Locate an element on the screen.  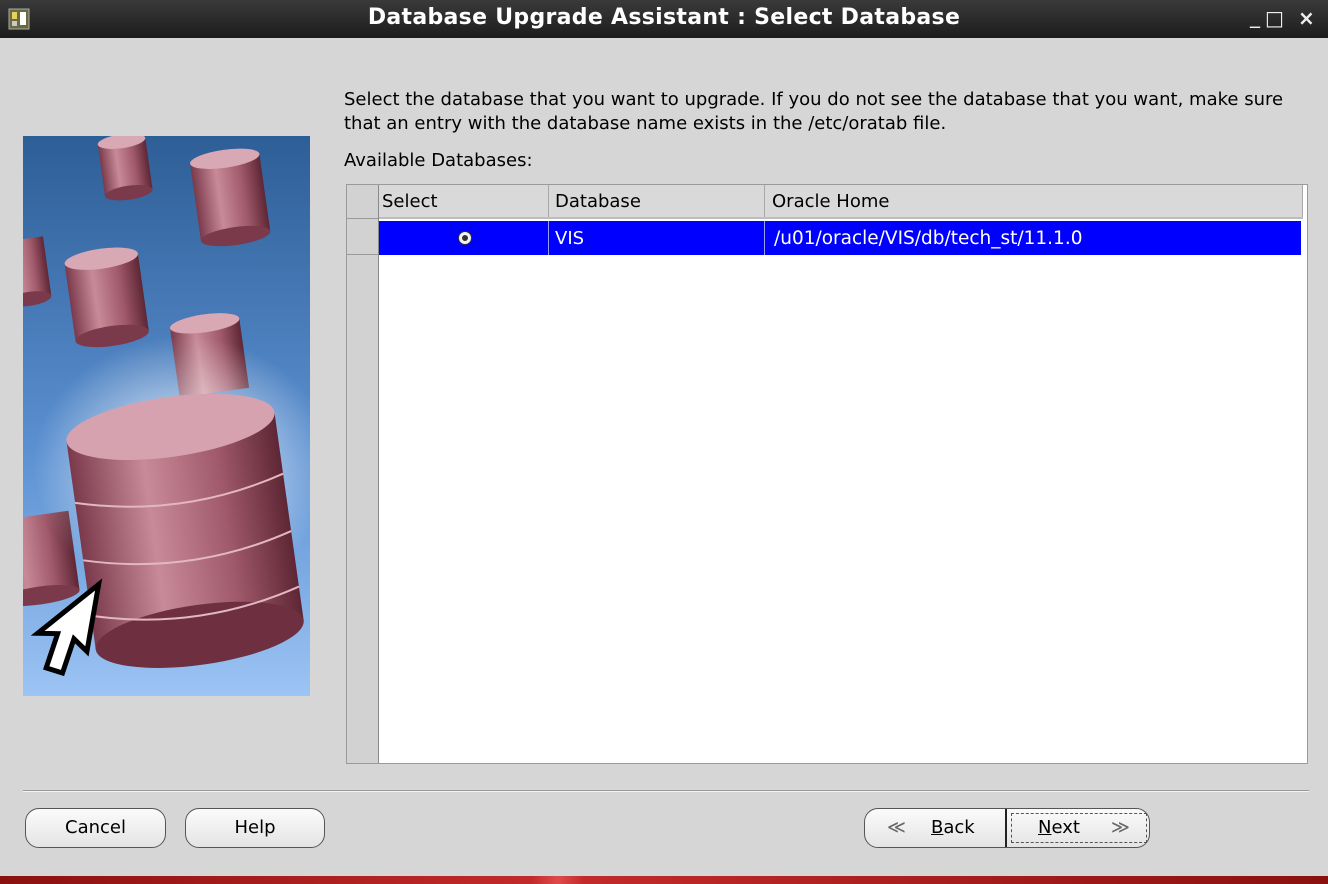
row-header is located at coordinates (362, 237).